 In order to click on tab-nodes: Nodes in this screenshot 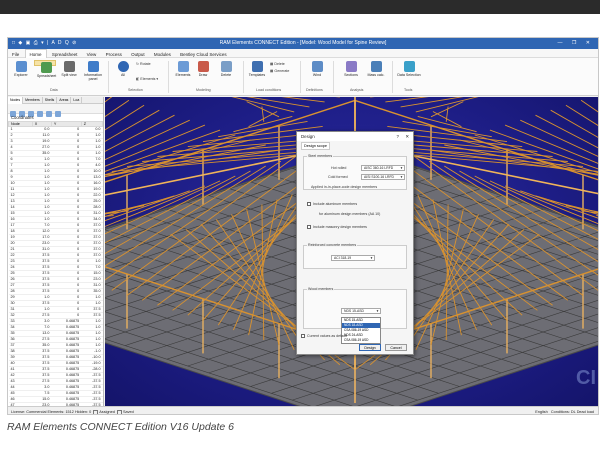, I will do `click(16, 100)`.